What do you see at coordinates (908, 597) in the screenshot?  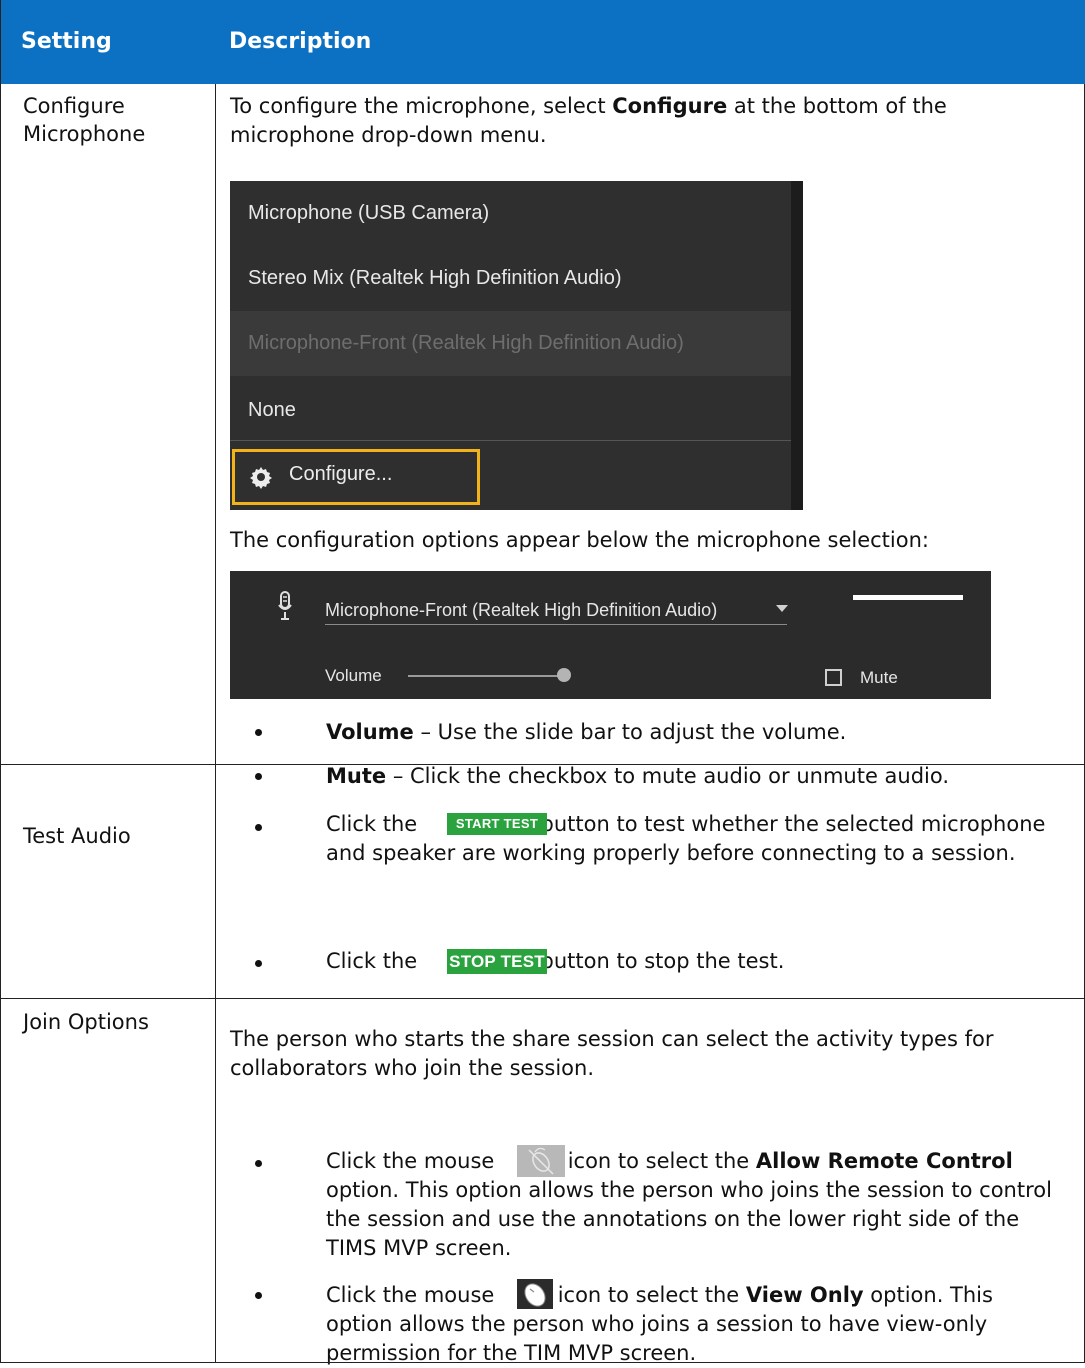 I see `audio-level-meter` at bounding box center [908, 597].